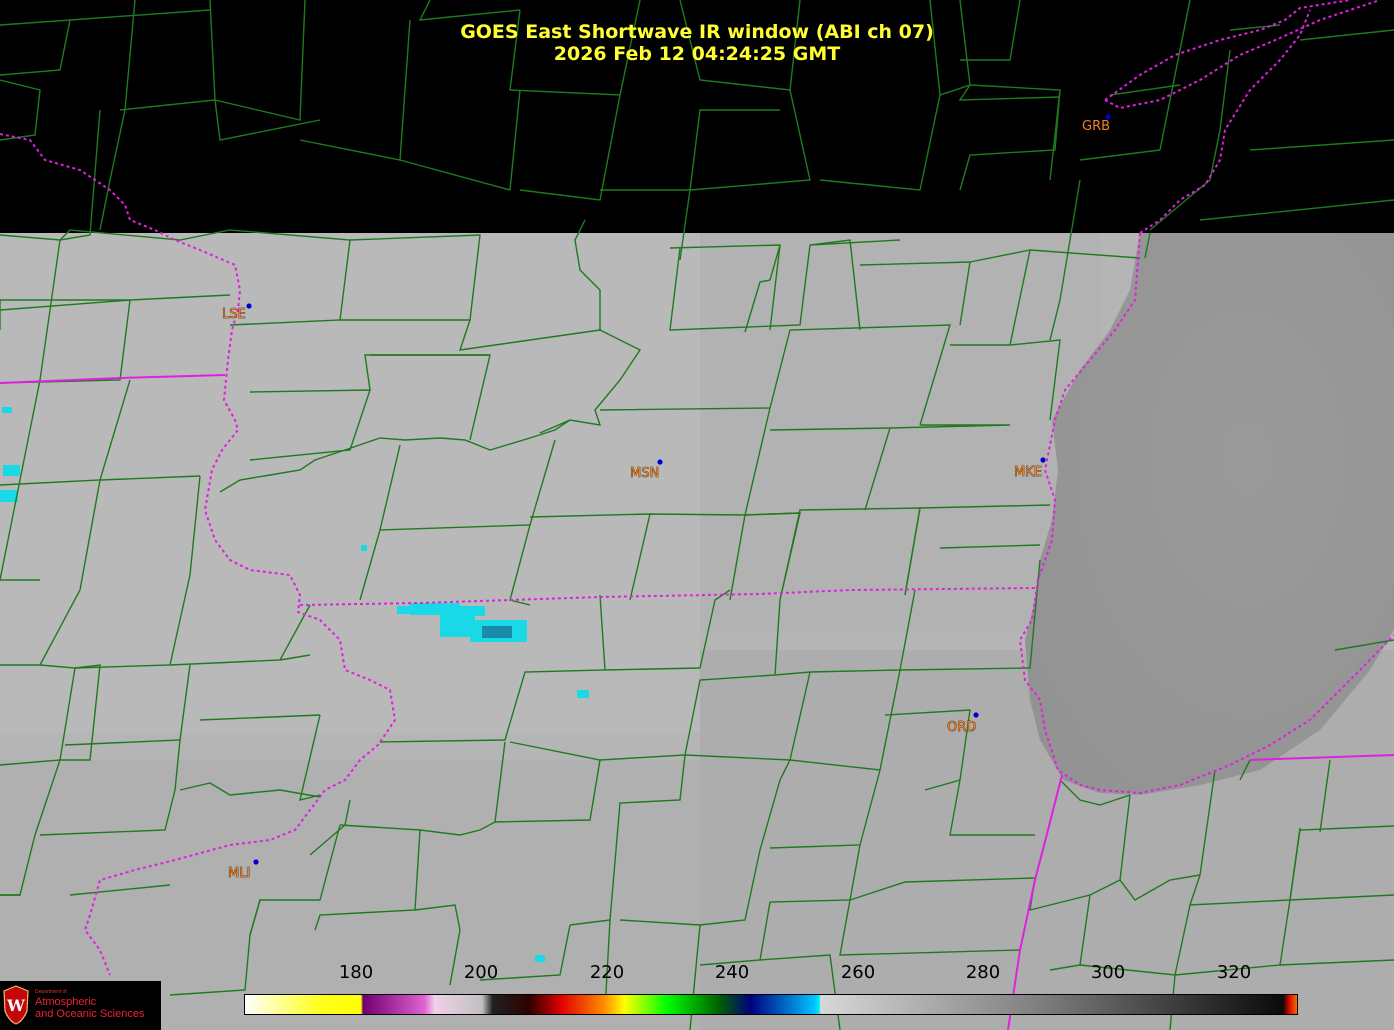 The height and width of the screenshot is (1030, 1394). I want to click on logo-line1: Atmospheric, so click(66, 1002).